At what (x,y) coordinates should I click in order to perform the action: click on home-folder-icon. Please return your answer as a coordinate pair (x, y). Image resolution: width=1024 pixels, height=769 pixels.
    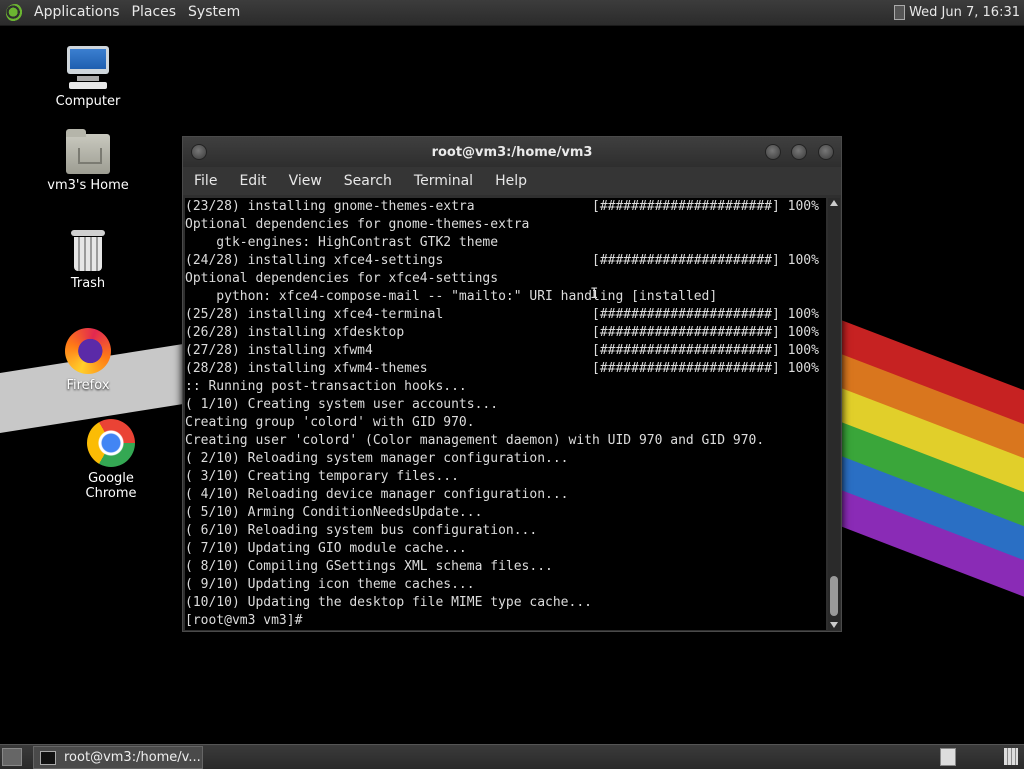
    Looking at the image, I should click on (88, 151).